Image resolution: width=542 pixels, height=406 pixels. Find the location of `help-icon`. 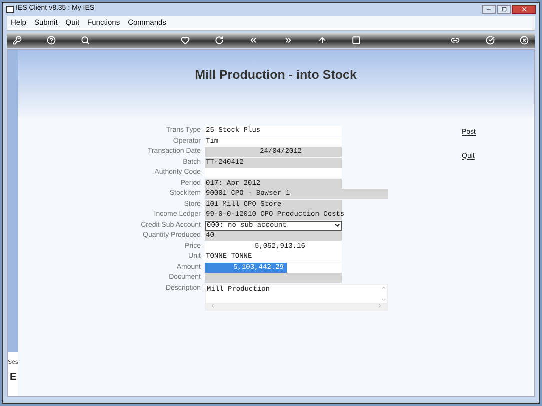

help-icon is located at coordinates (51, 40).